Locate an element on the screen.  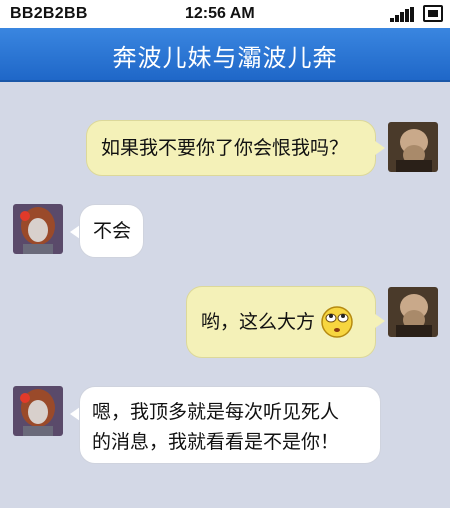
signal-icon is located at coordinates (403, 14).